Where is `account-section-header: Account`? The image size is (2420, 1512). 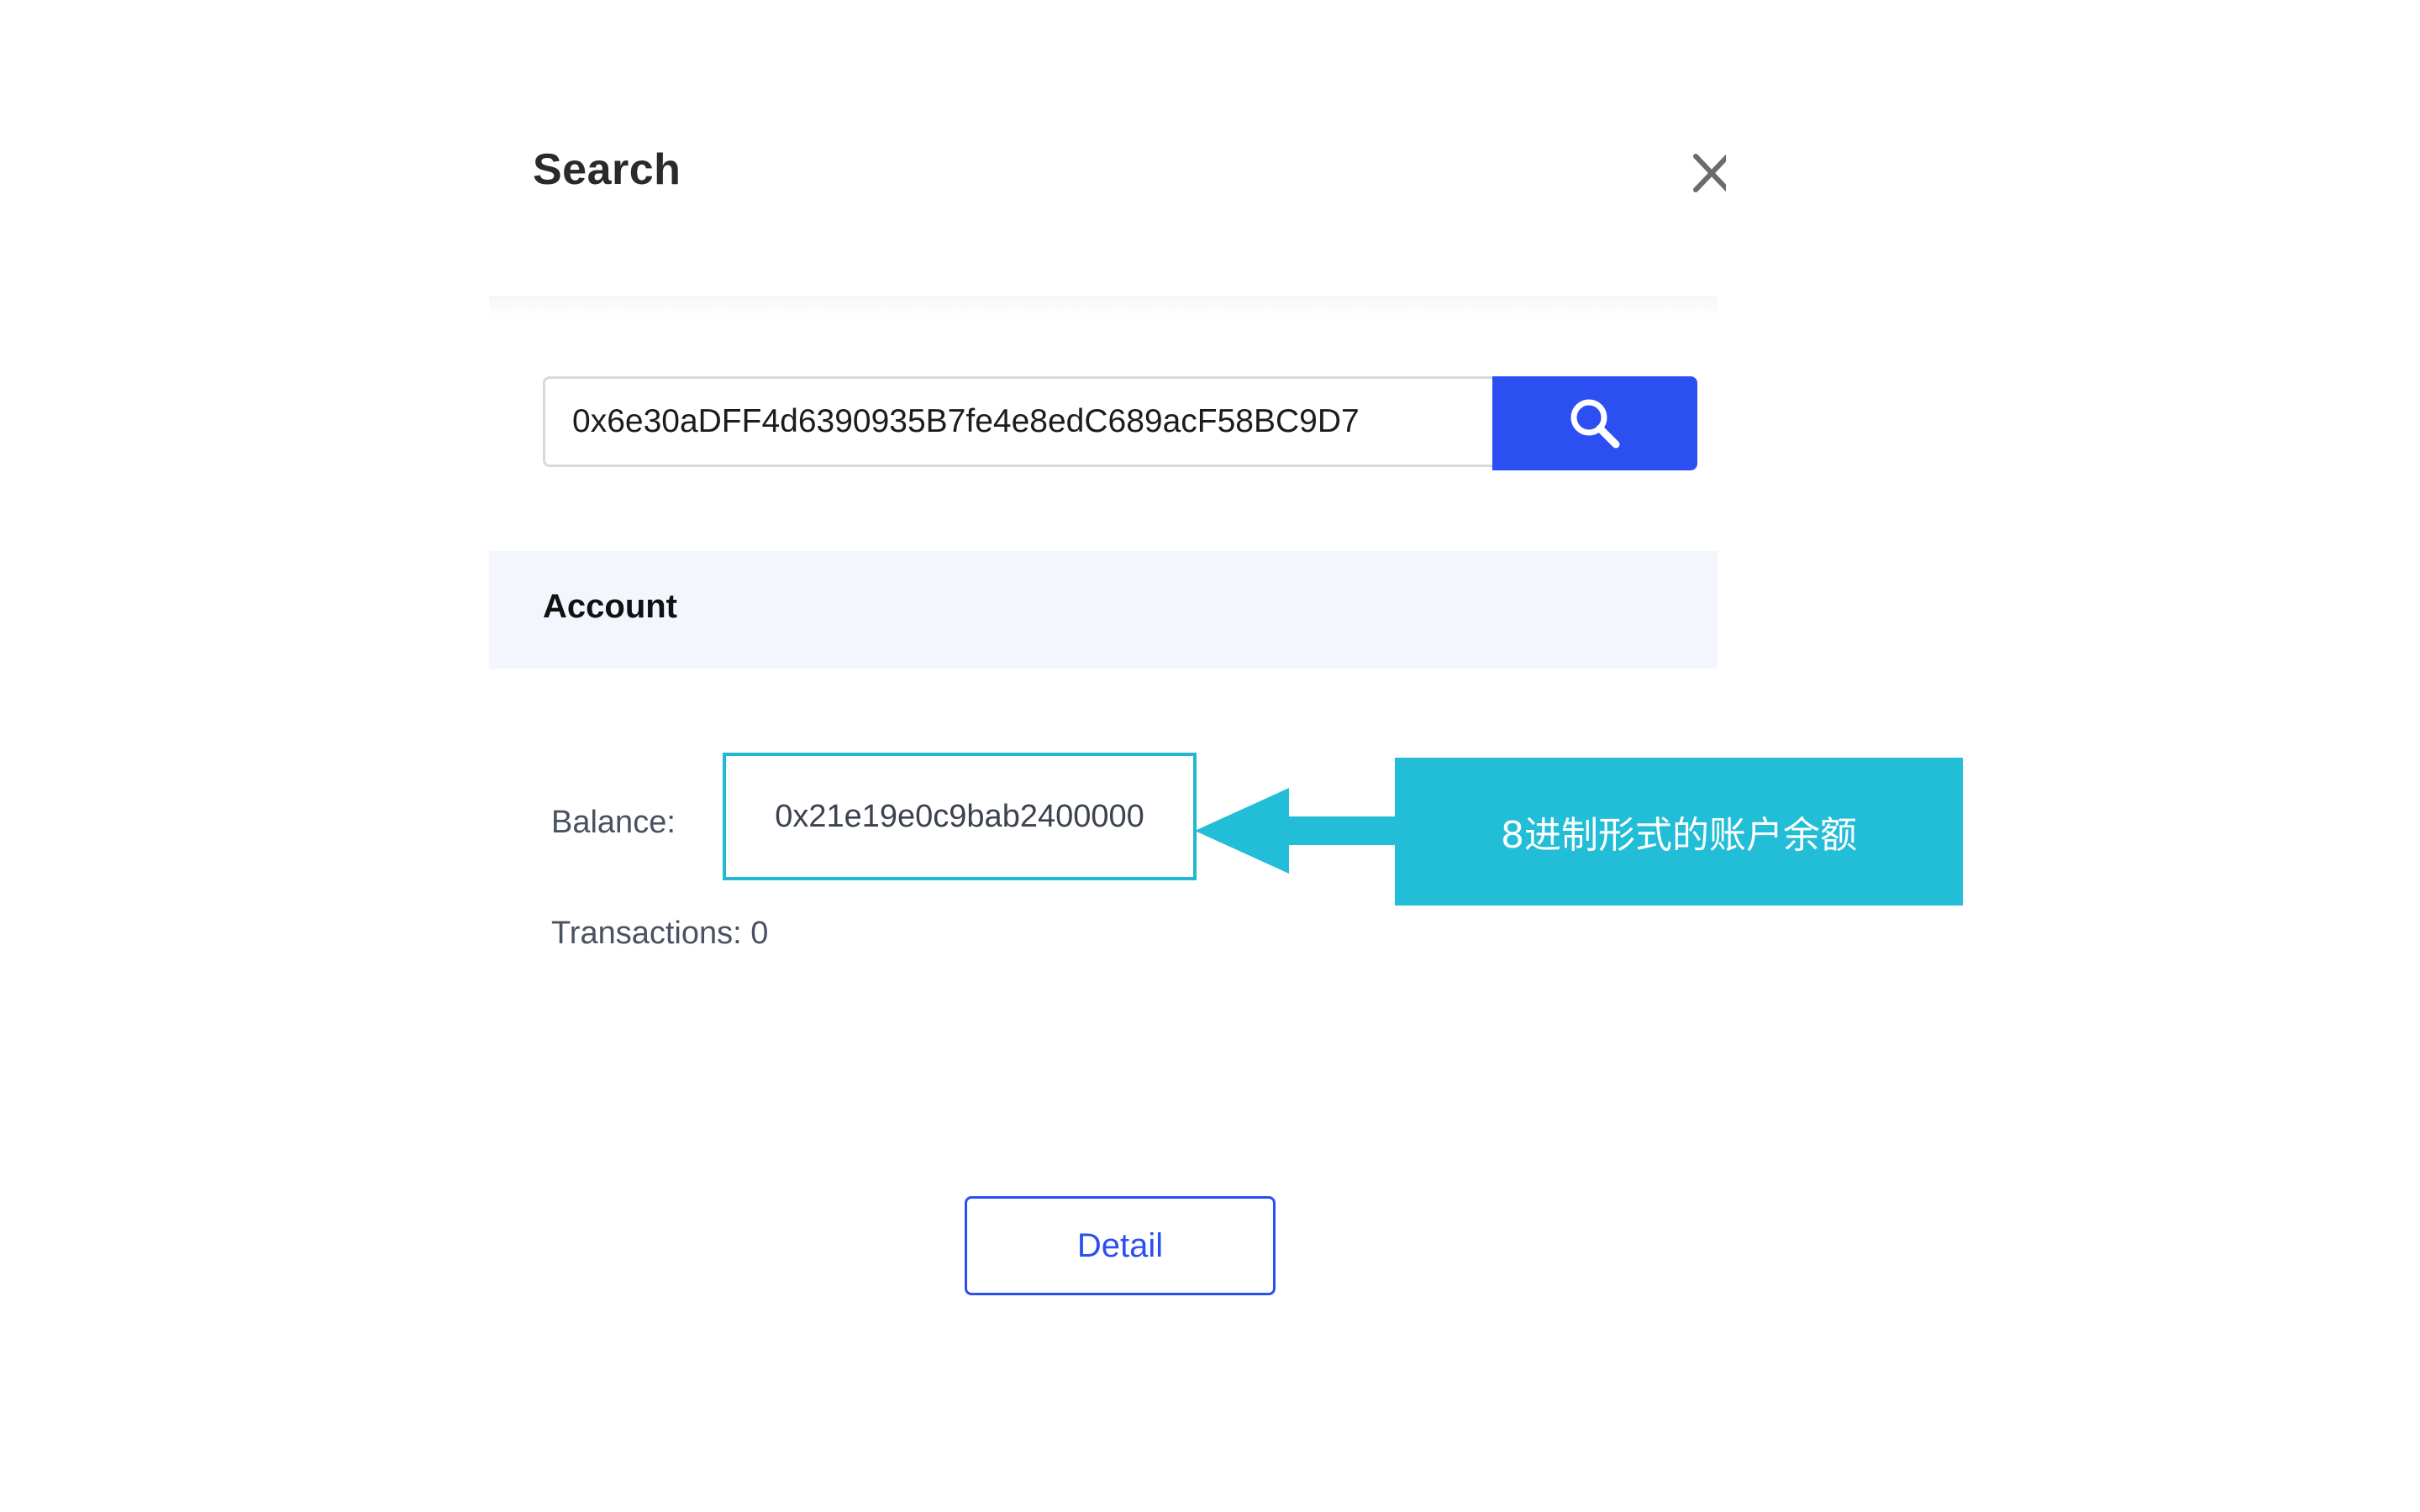
account-section-header: Account is located at coordinates (1104, 610).